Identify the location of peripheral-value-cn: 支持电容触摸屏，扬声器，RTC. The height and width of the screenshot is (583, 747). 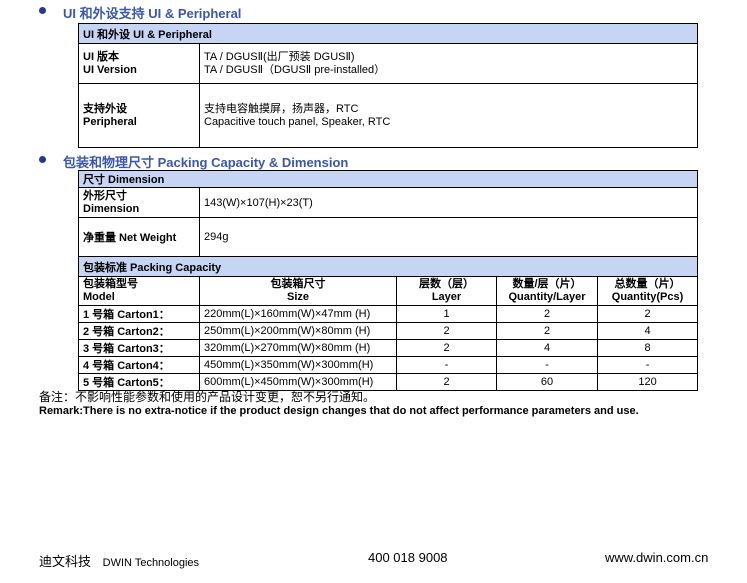
(281, 108).